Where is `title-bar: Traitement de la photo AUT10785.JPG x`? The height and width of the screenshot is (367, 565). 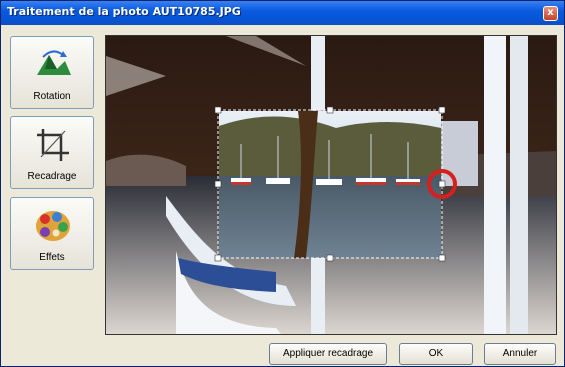
title-bar: Traitement de la photo AUT10785.JPG x is located at coordinates (282, 13).